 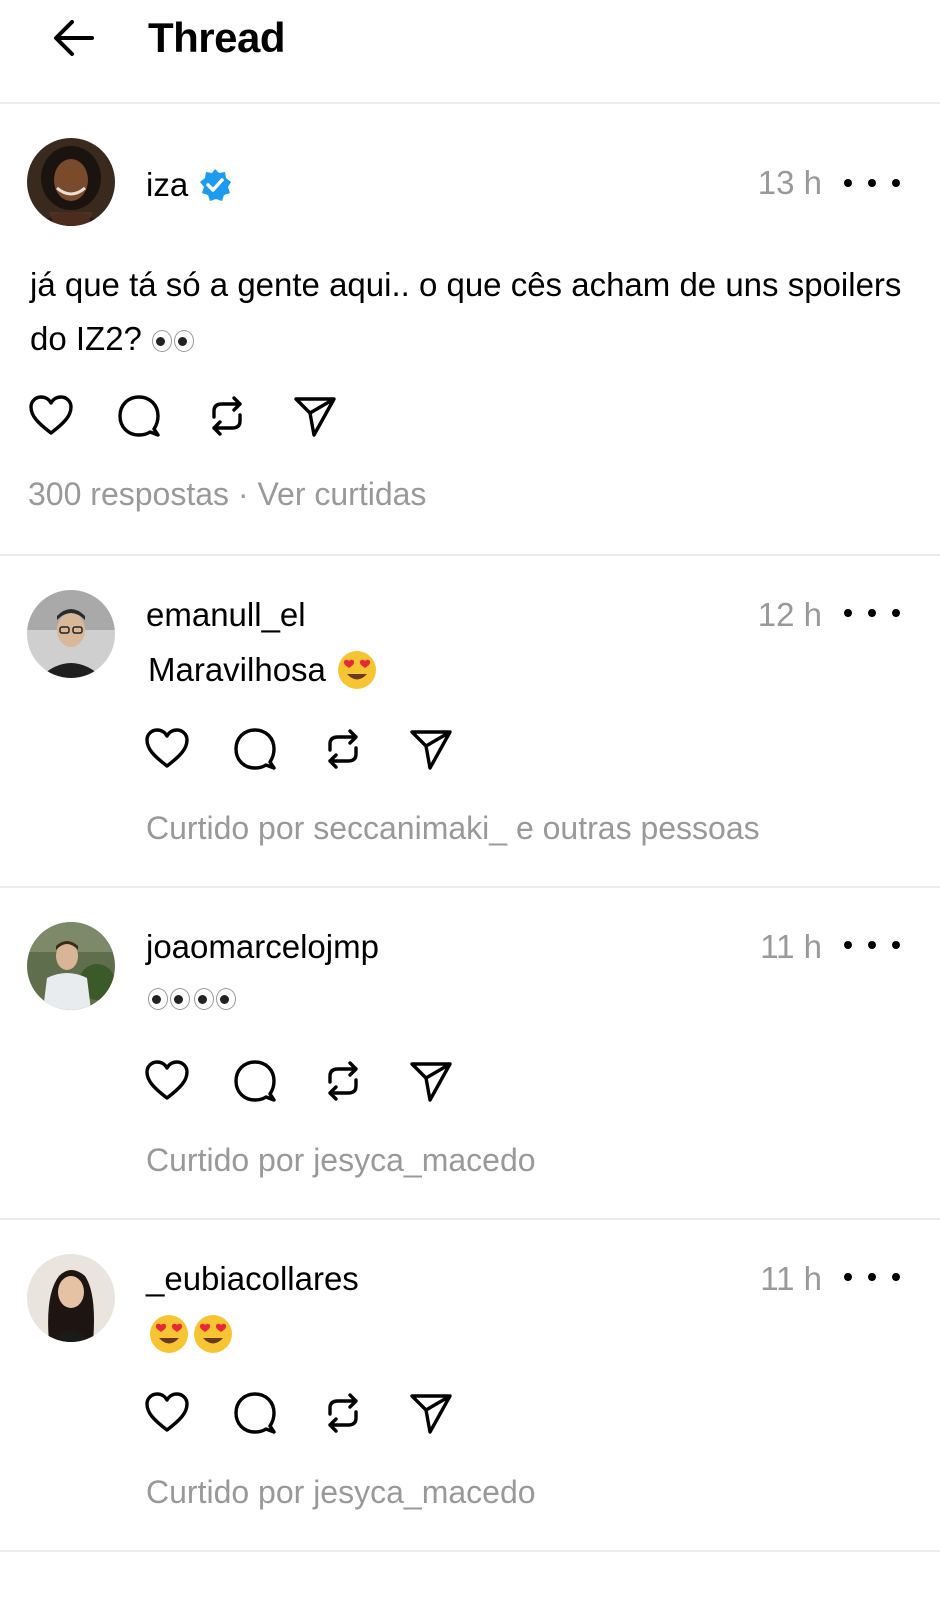 What do you see at coordinates (216, 185) in the screenshot?
I see `verified-badge-icon` at bounding box center [216, 185].